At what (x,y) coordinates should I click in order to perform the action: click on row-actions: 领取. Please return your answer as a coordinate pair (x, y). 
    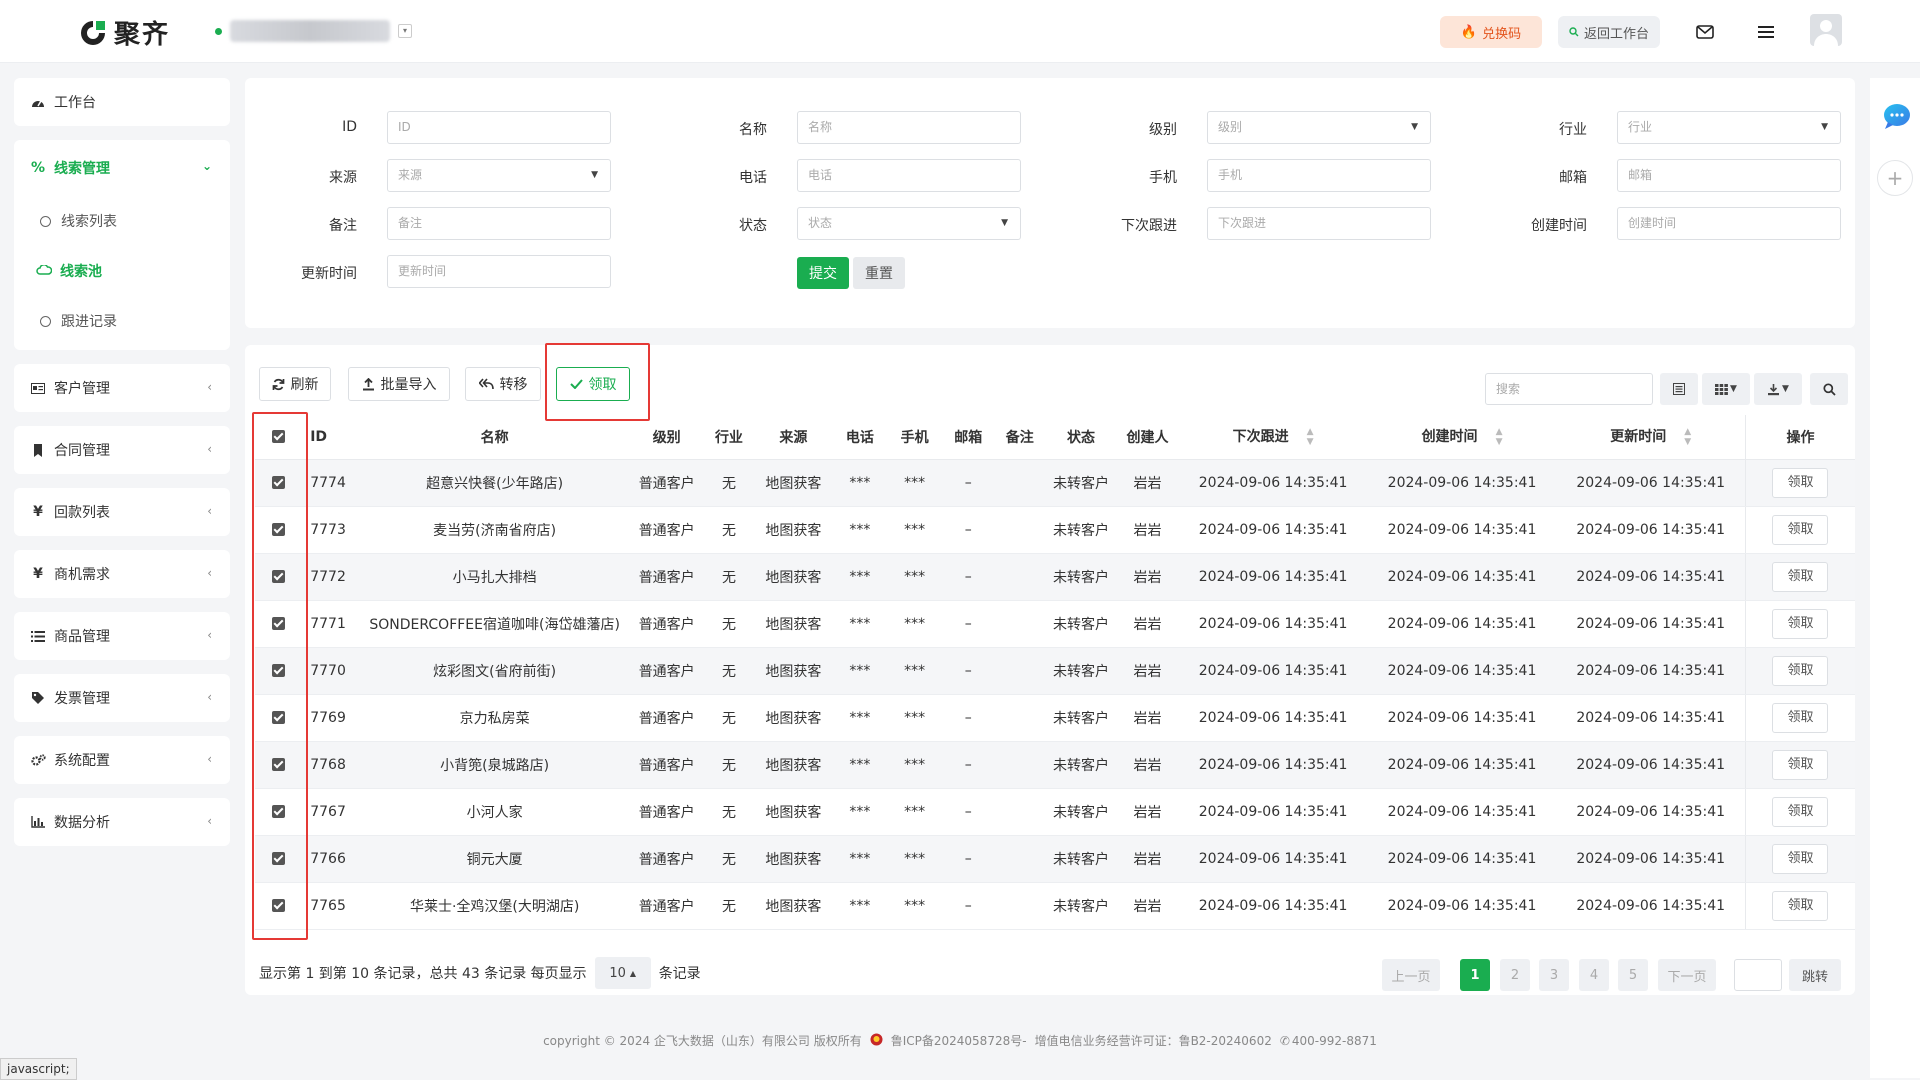
    Looking at the image, I should click on (1799, 718).